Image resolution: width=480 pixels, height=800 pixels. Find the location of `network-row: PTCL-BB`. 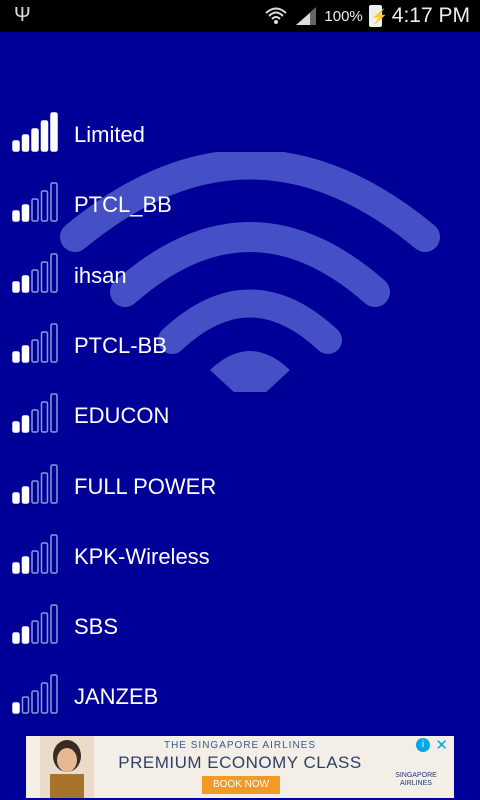

network-row: PTCL-BB is located at coordinates (240, 348).